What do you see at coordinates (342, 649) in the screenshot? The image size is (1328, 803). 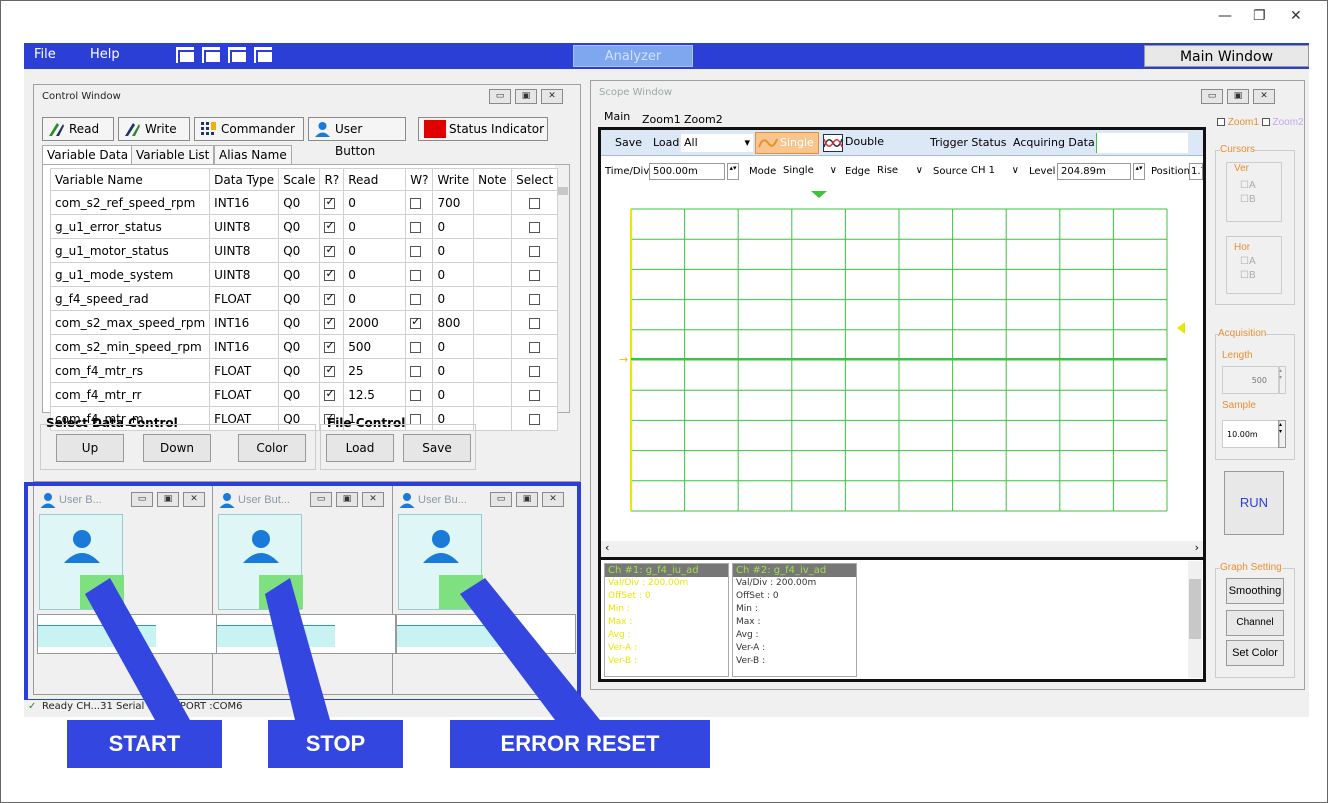 I see `callout-arrows` at bounding box center [342, 649].